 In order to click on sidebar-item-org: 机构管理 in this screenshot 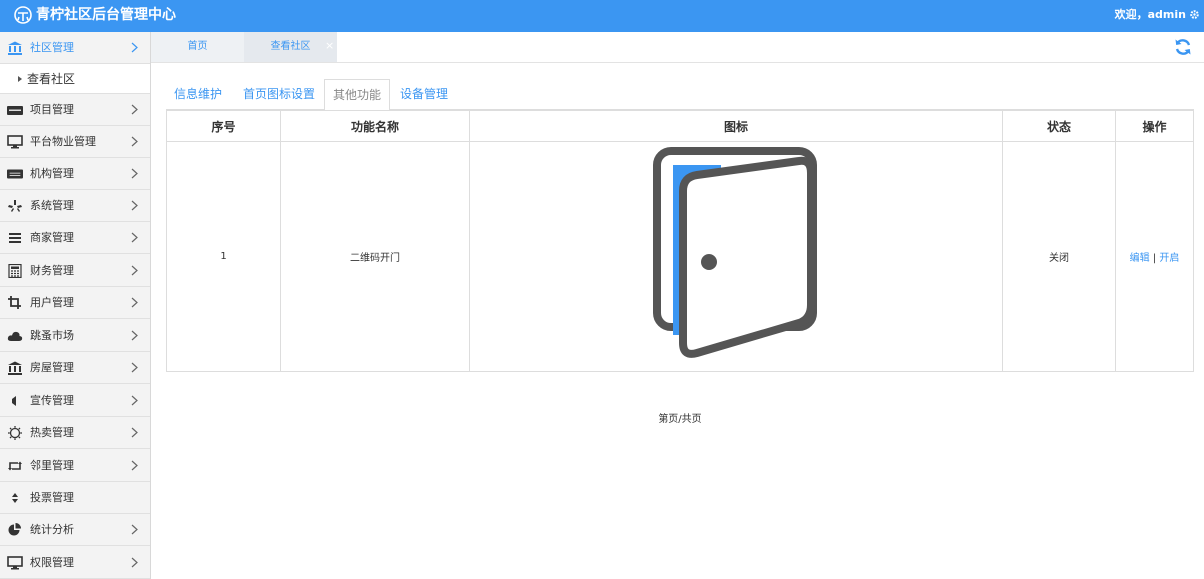, I will do `click(75, 174)`.